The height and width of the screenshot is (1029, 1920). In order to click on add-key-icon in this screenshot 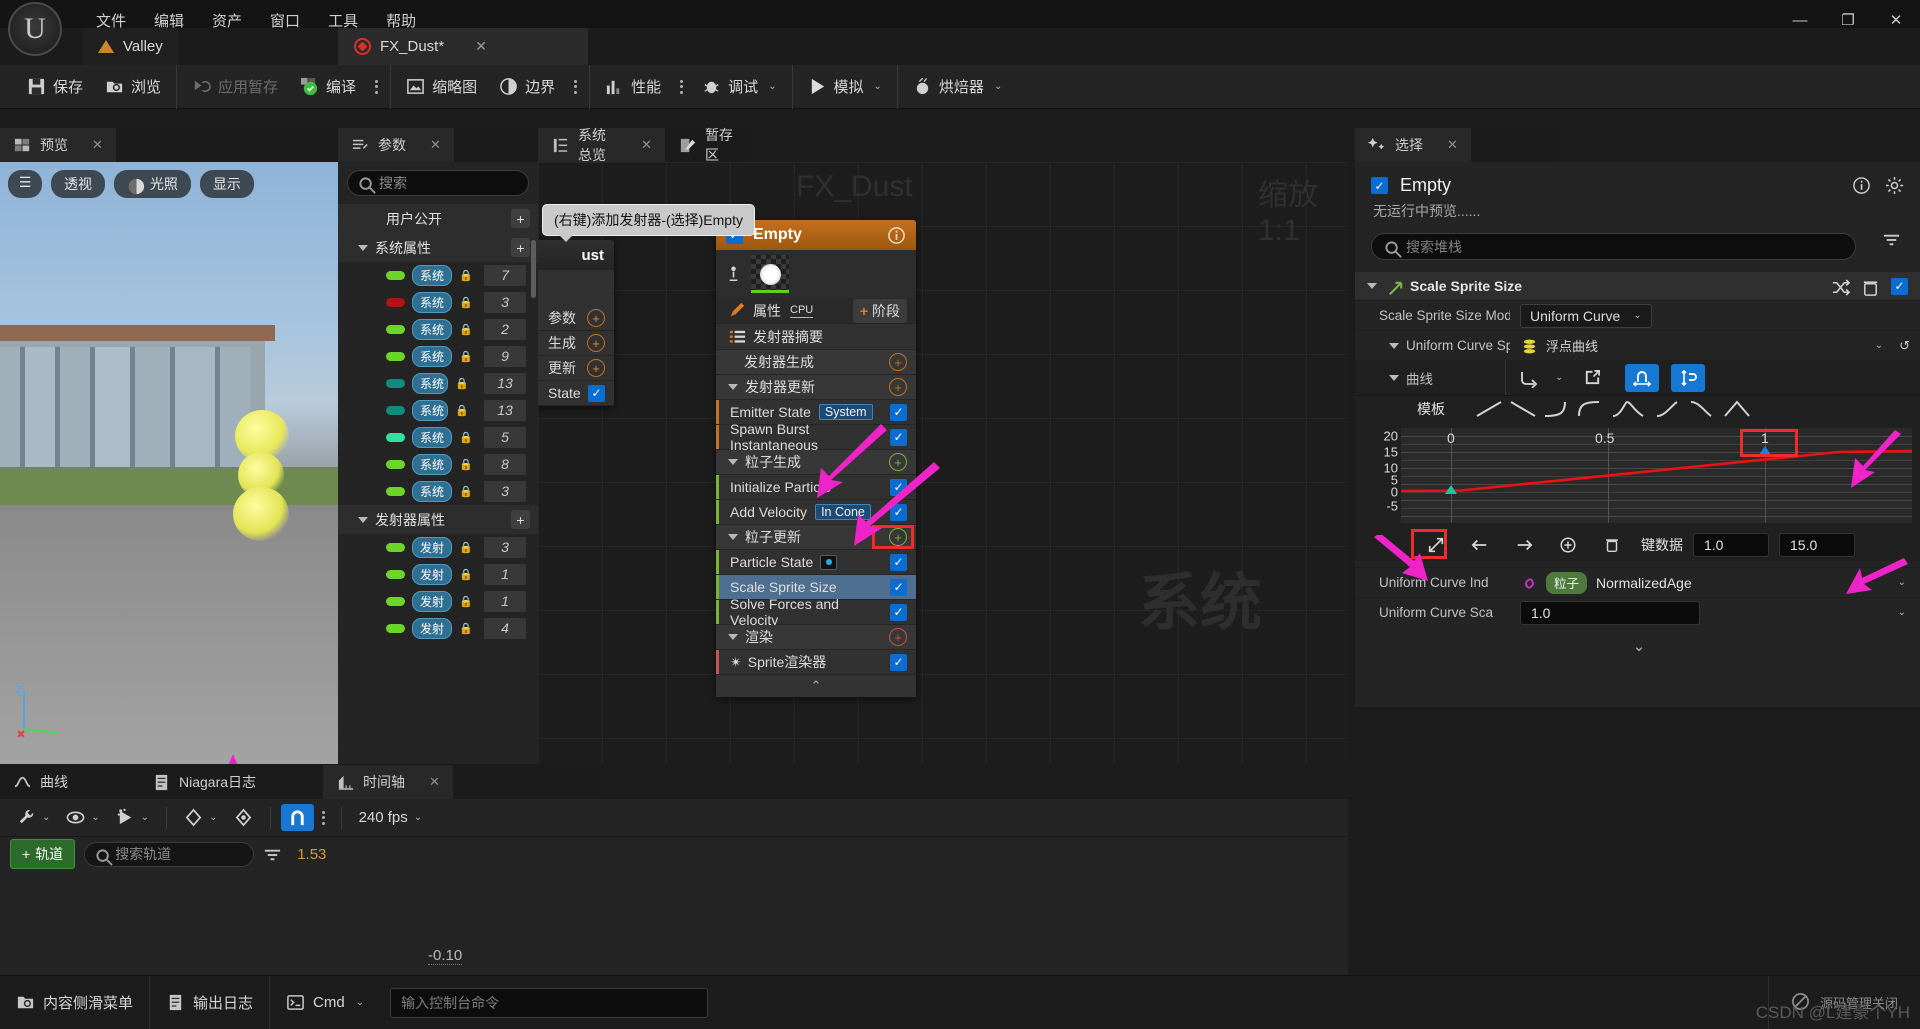, I will do `click(1568, 545)`.